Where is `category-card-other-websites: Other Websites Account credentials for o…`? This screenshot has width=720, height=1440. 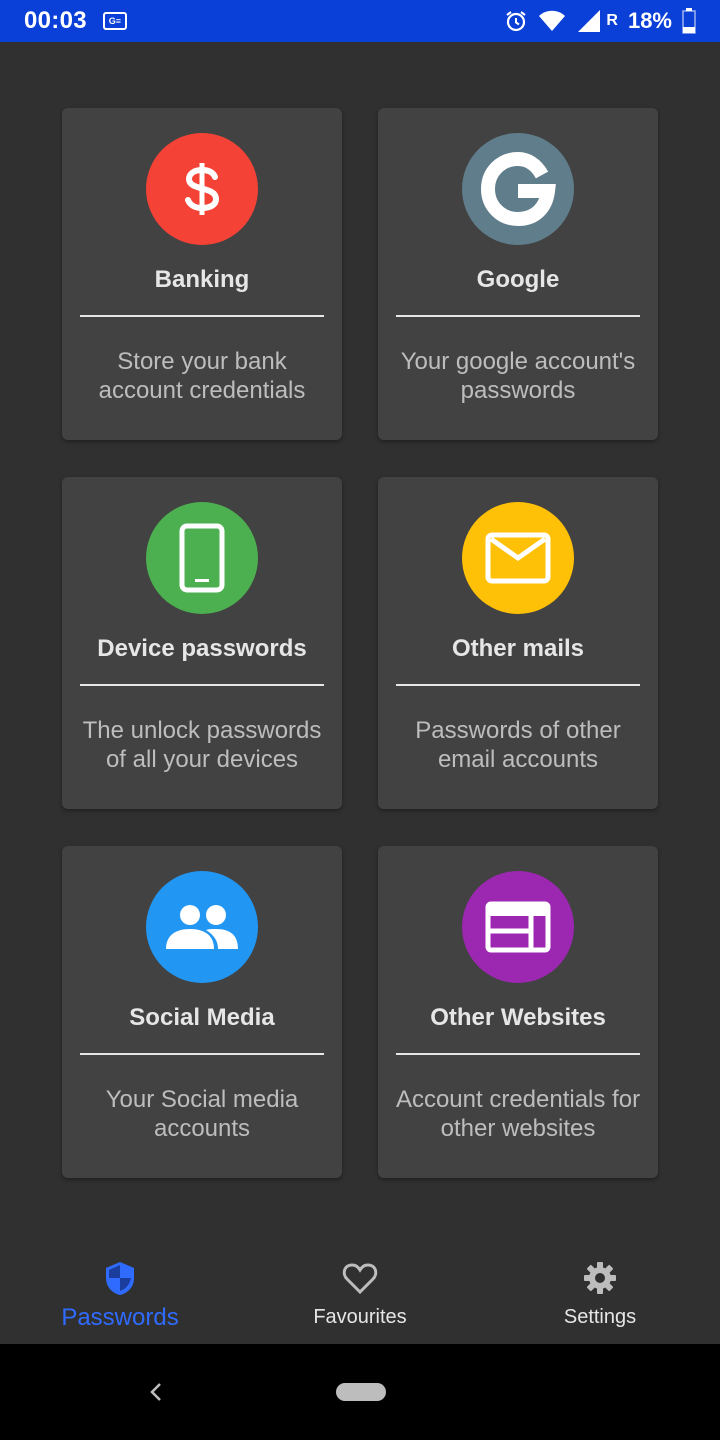 category-card-other-websites: Other Websites Account credentials for o… is located at coordinates (518, 1012).